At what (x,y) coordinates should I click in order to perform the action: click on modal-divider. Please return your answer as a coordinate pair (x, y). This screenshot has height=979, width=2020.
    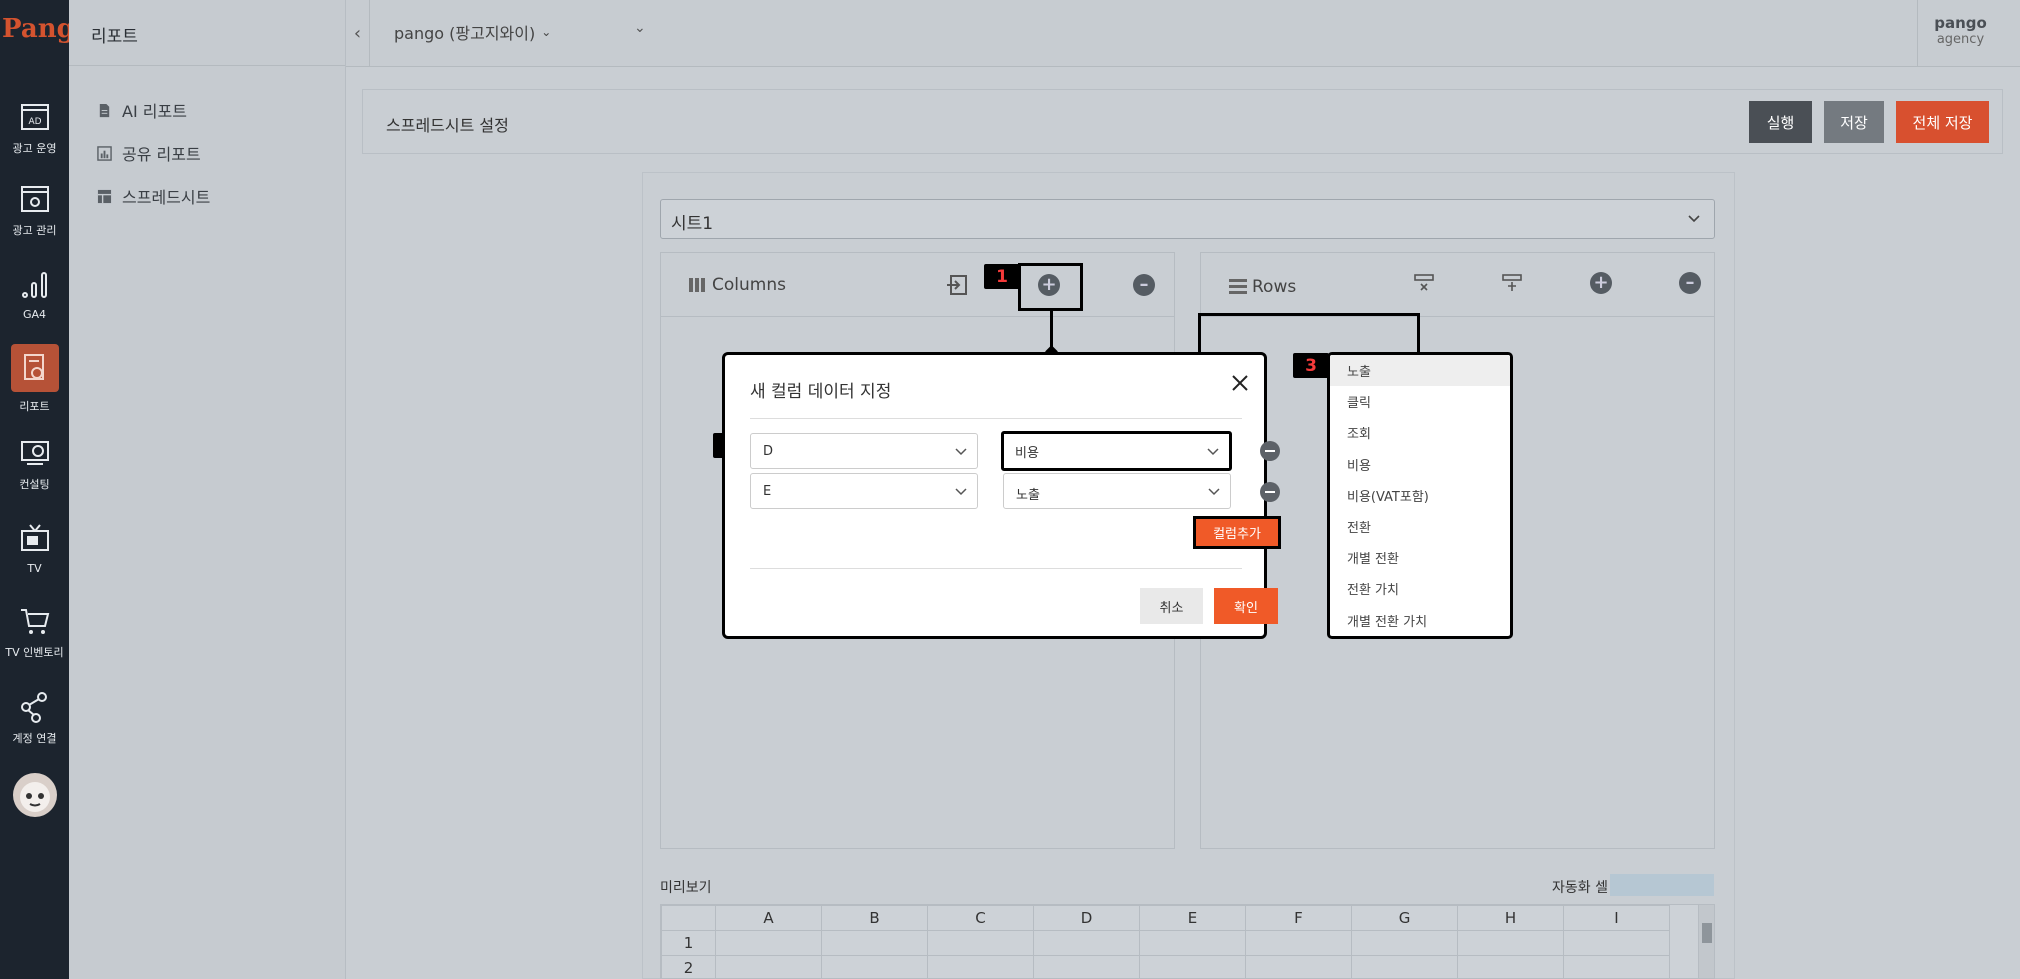
    Looking at the image, I should click on (996, 418).